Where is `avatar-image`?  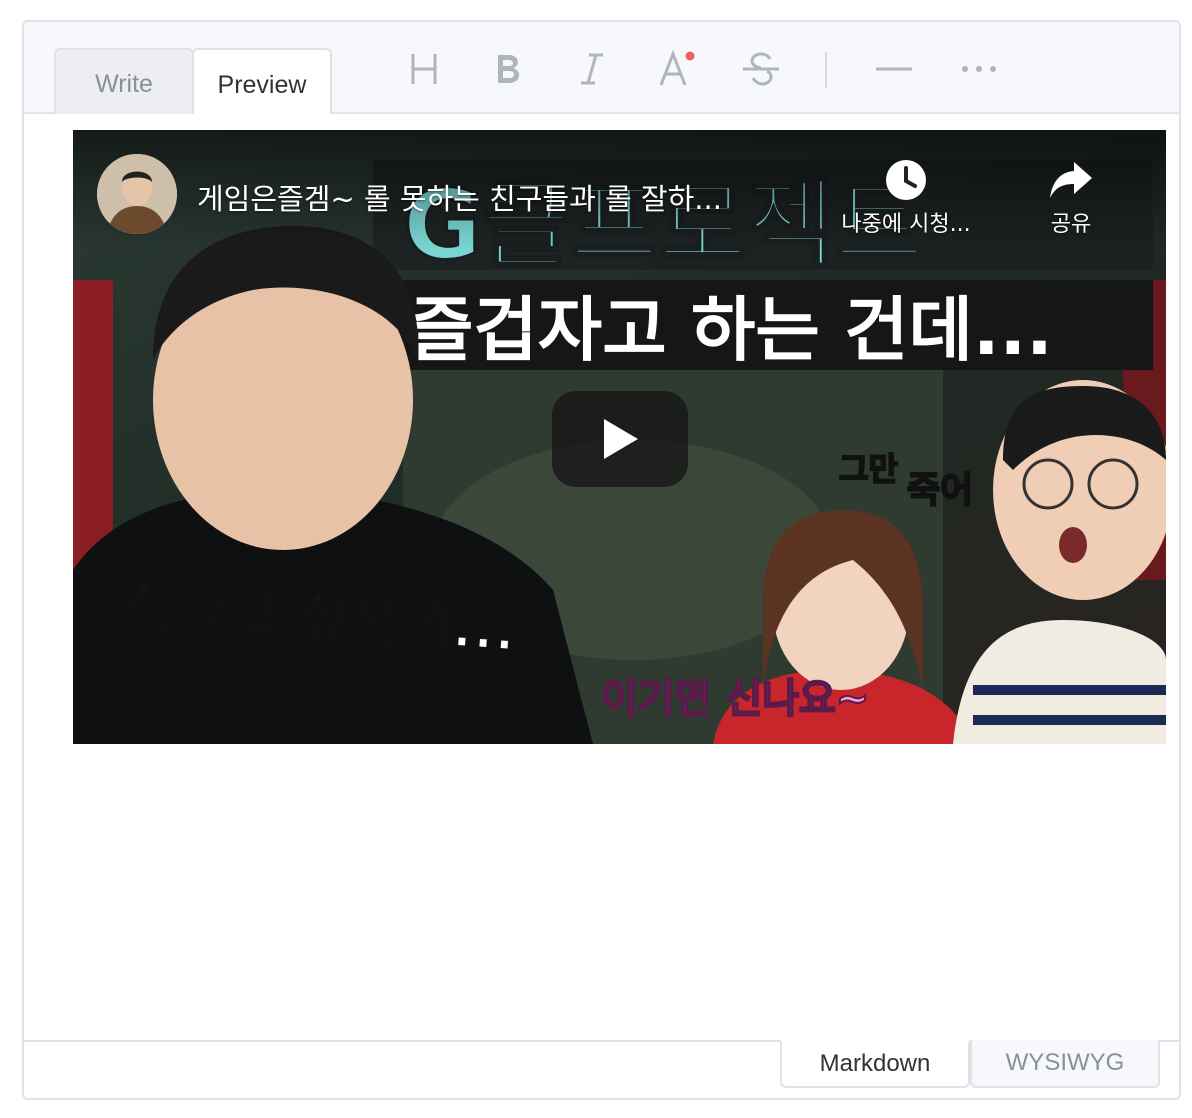 avatar-image is located at coordinates (137, 194).